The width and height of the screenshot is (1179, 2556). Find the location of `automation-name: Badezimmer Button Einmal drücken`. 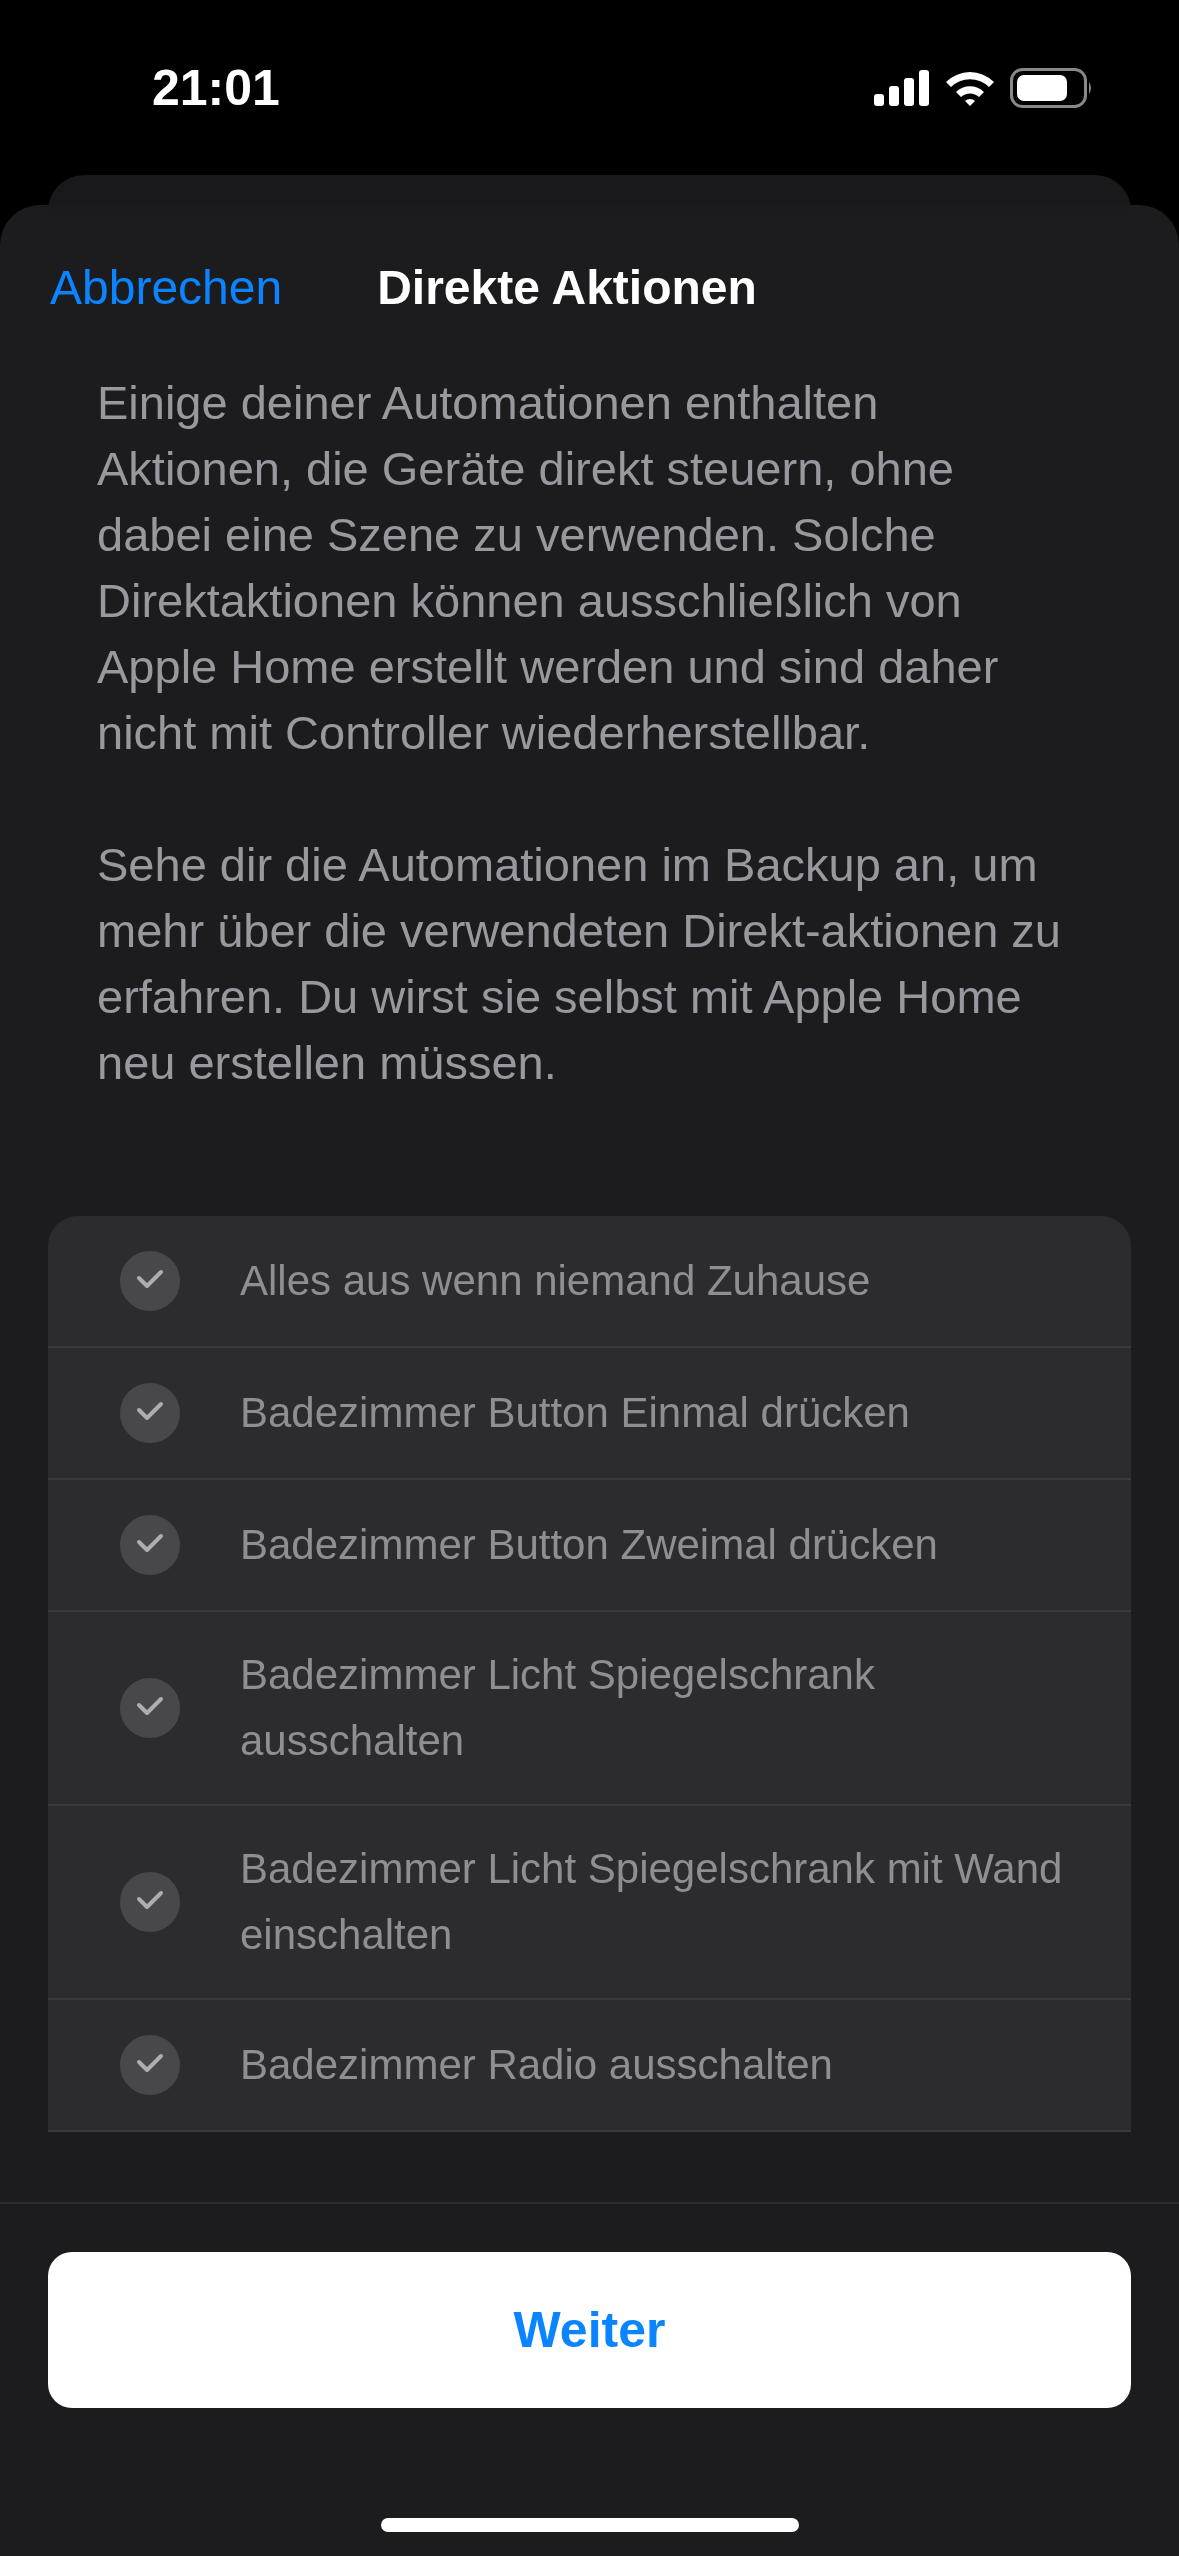

automation-name: Badezimmer Button Einmal drücken is located at coordinates (575, 1413).